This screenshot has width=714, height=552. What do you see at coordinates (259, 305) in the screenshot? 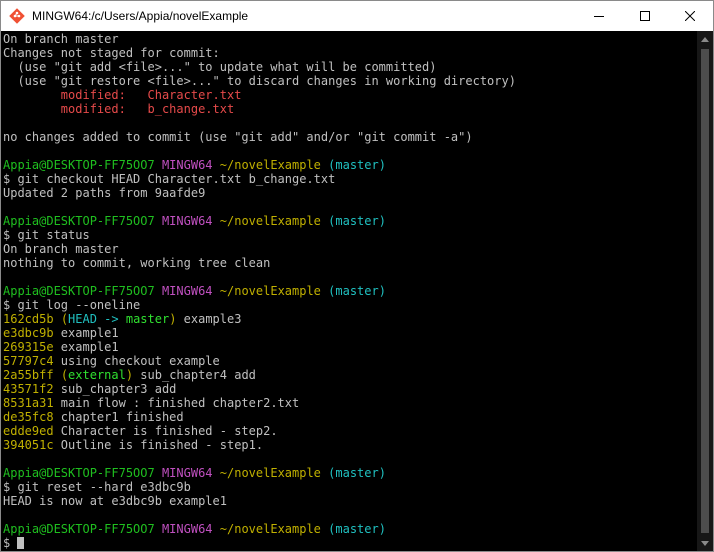
I see `terminal-line: $ git log --oneline` at bounding box center [259, 305].